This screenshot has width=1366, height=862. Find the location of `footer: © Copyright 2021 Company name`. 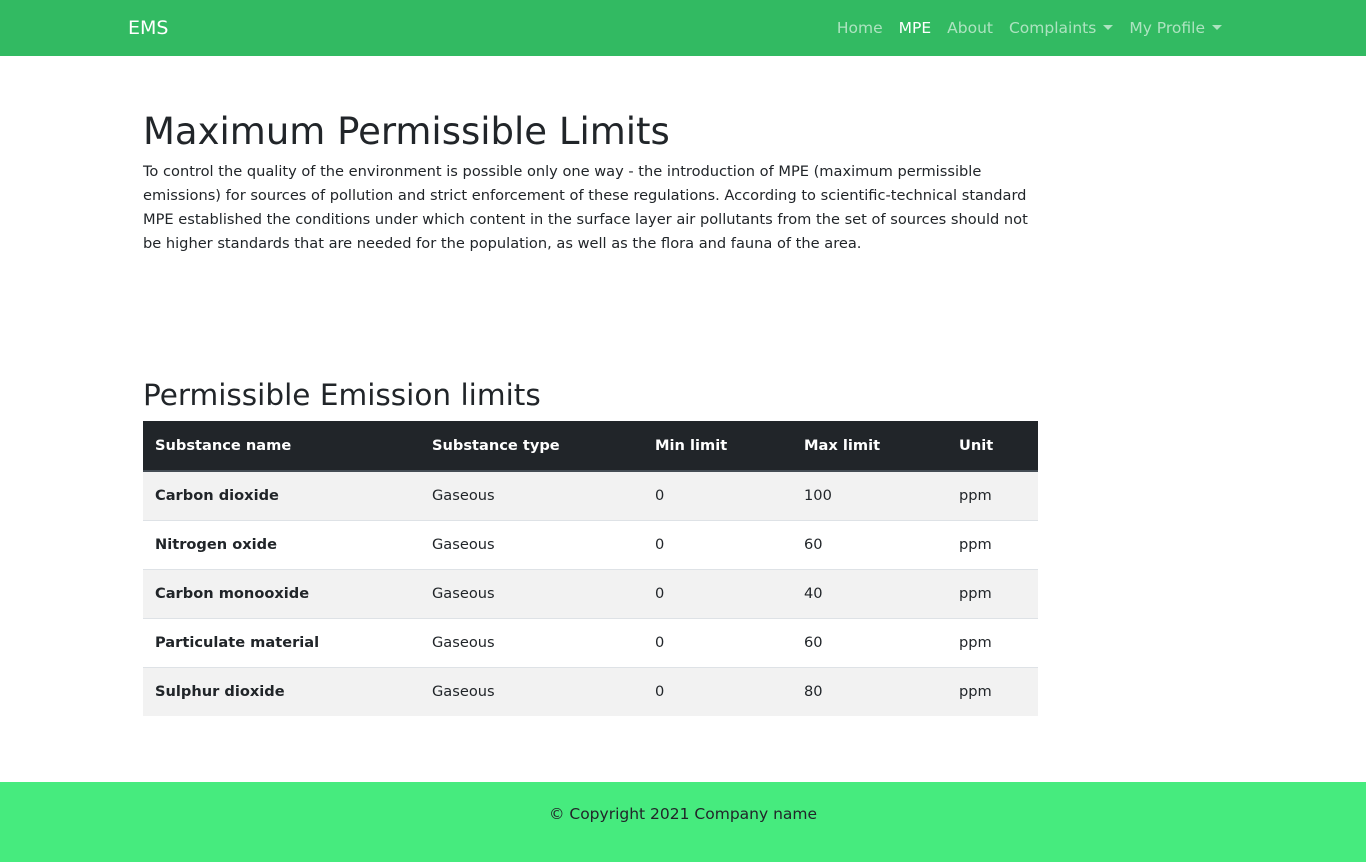

footer: © Copyright 2021 Company name is located at coordinates (683, 822).